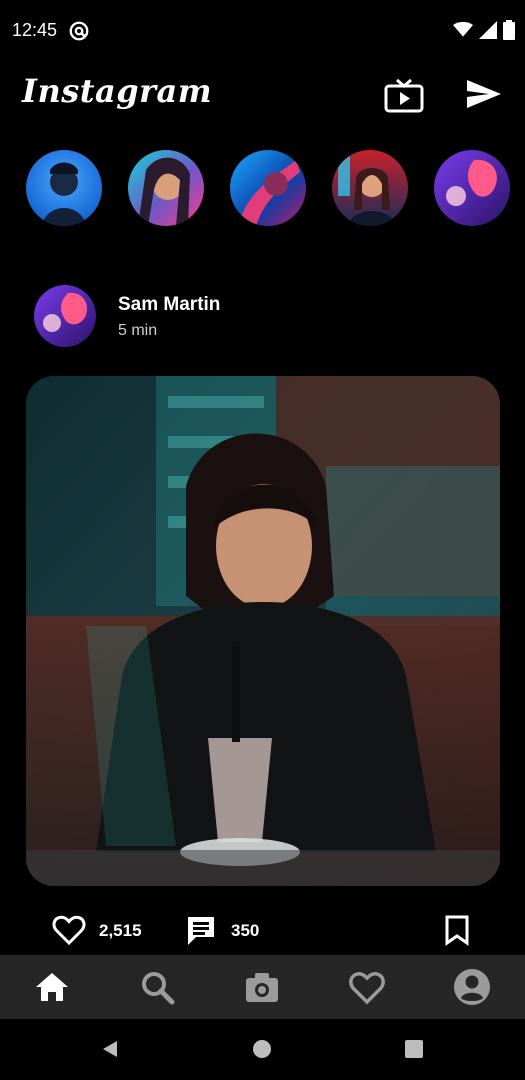 This screenshot has height=1080, width=525. I want to click on system-nav, so click(262, 1049).